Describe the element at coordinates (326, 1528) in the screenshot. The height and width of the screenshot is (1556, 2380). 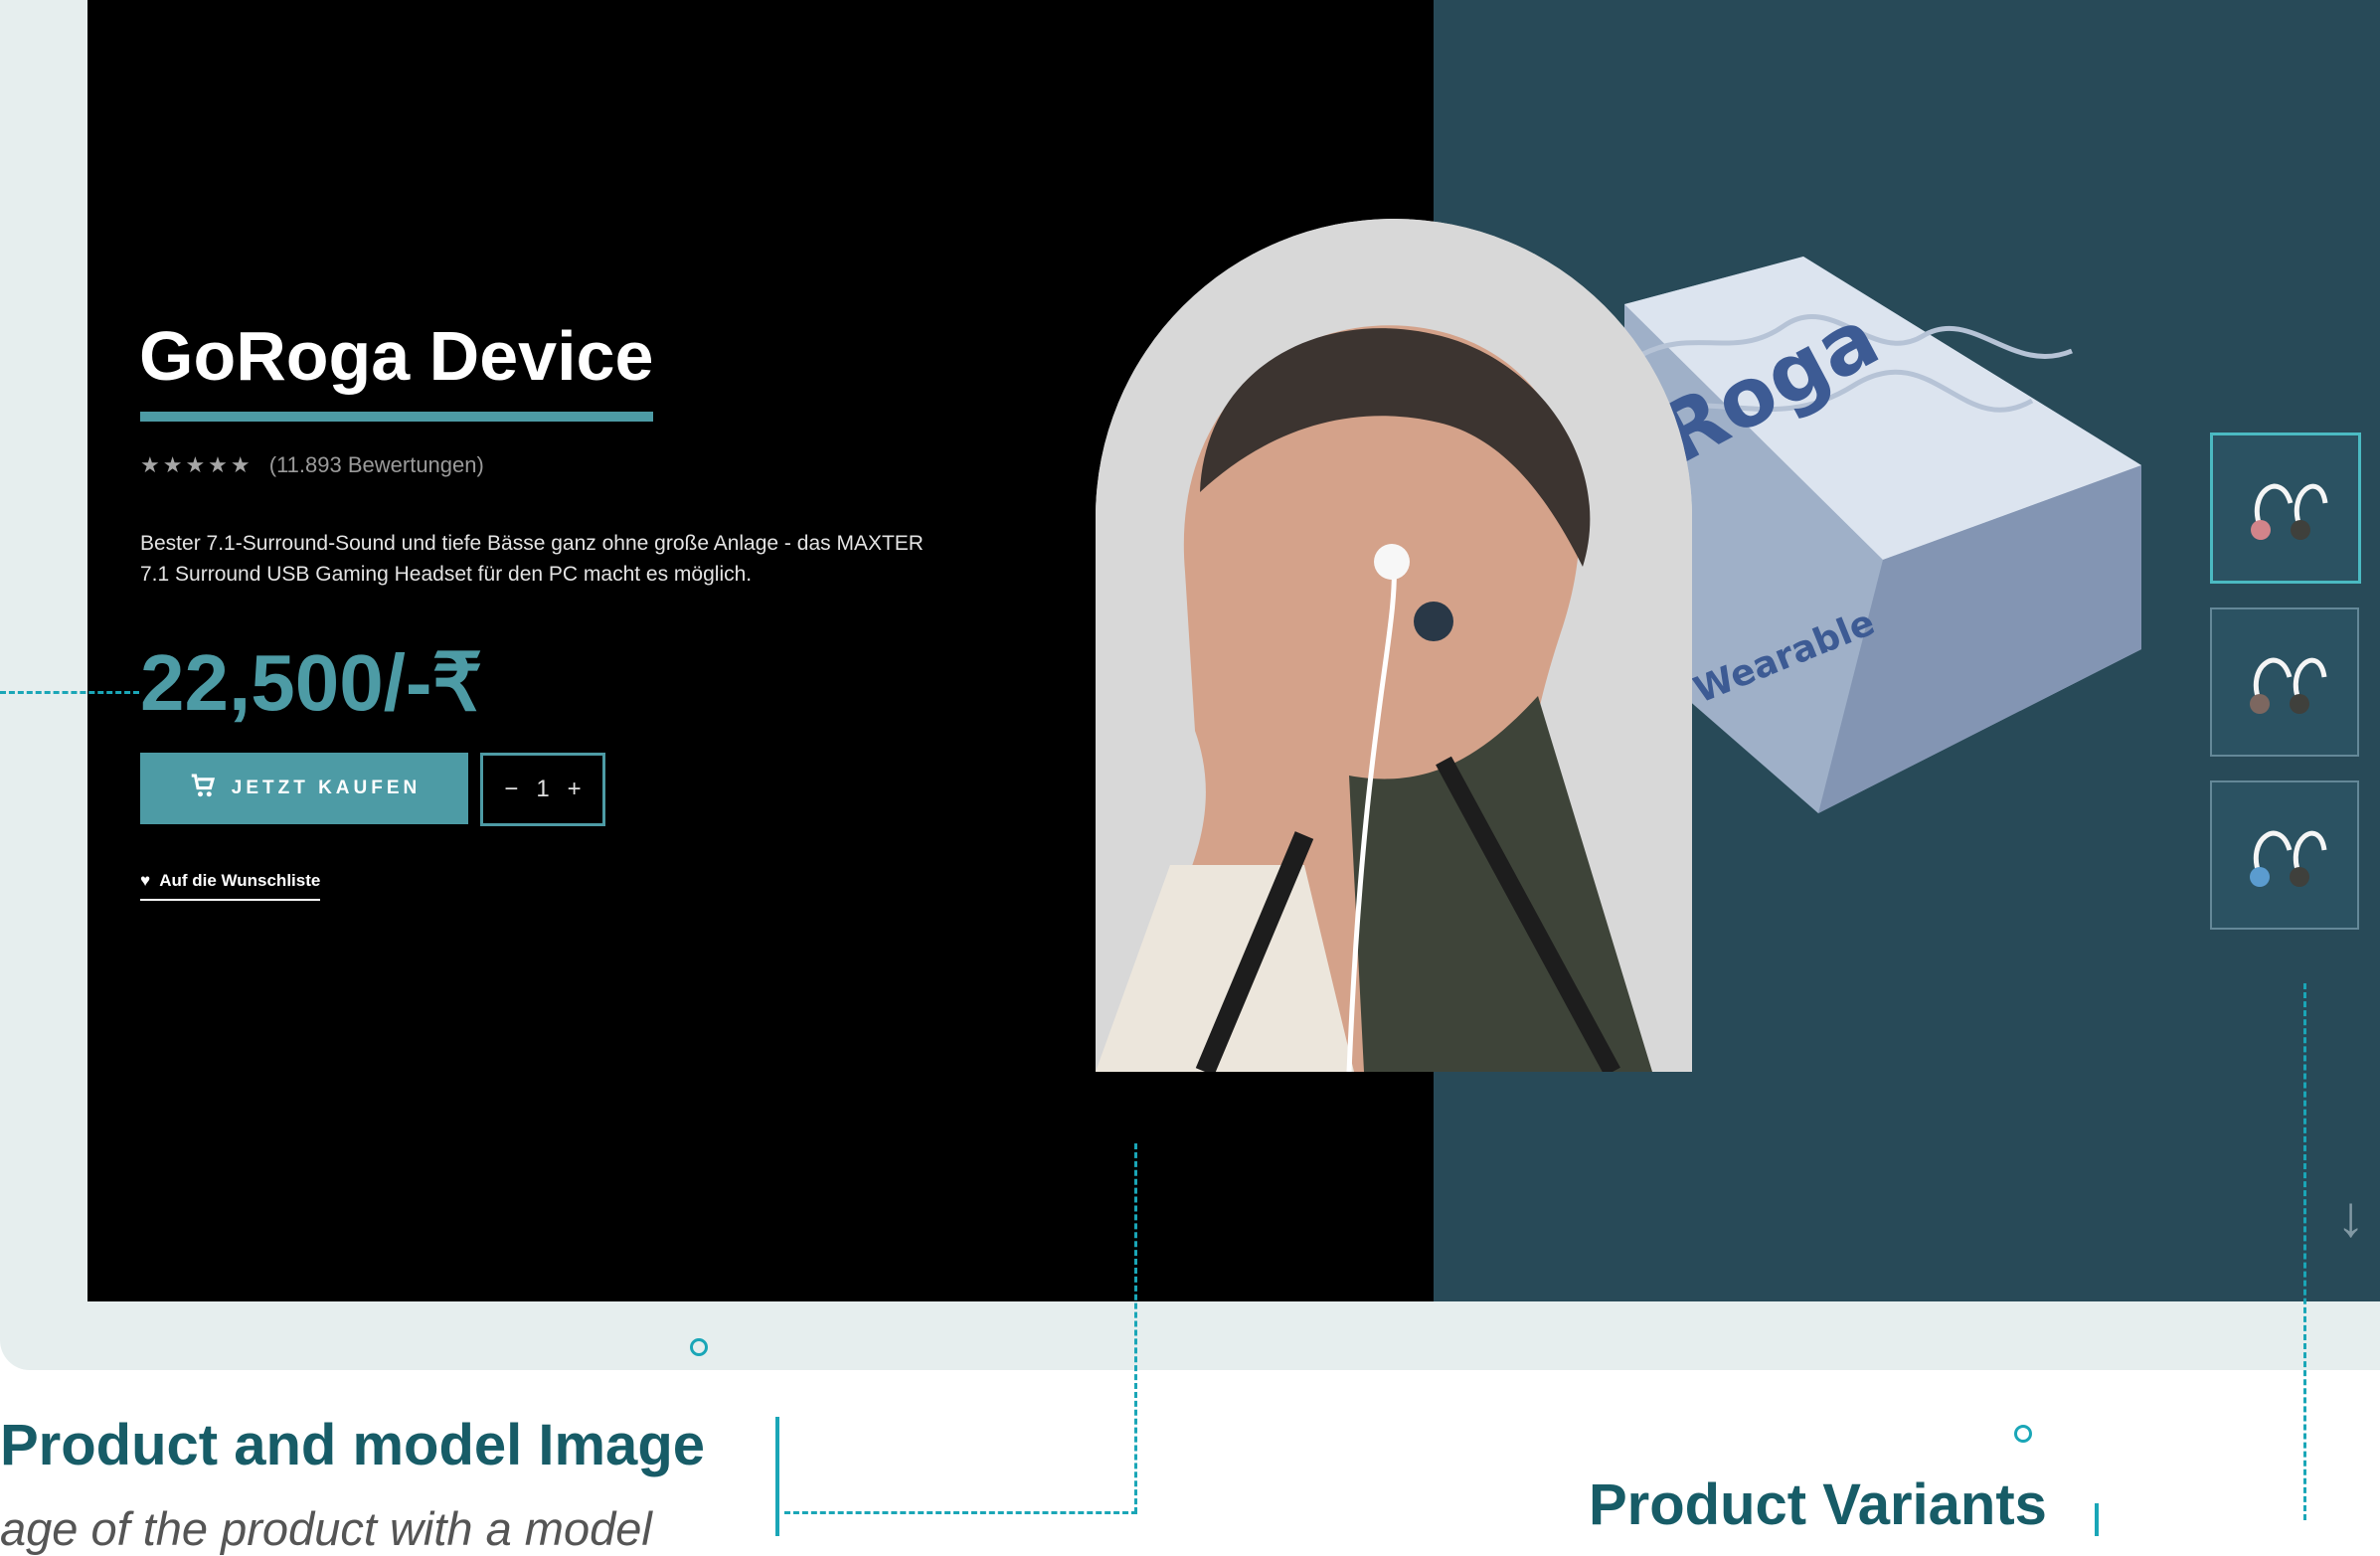
I see `product-image-annotation-subtitle: age of the product with a model` at that location.